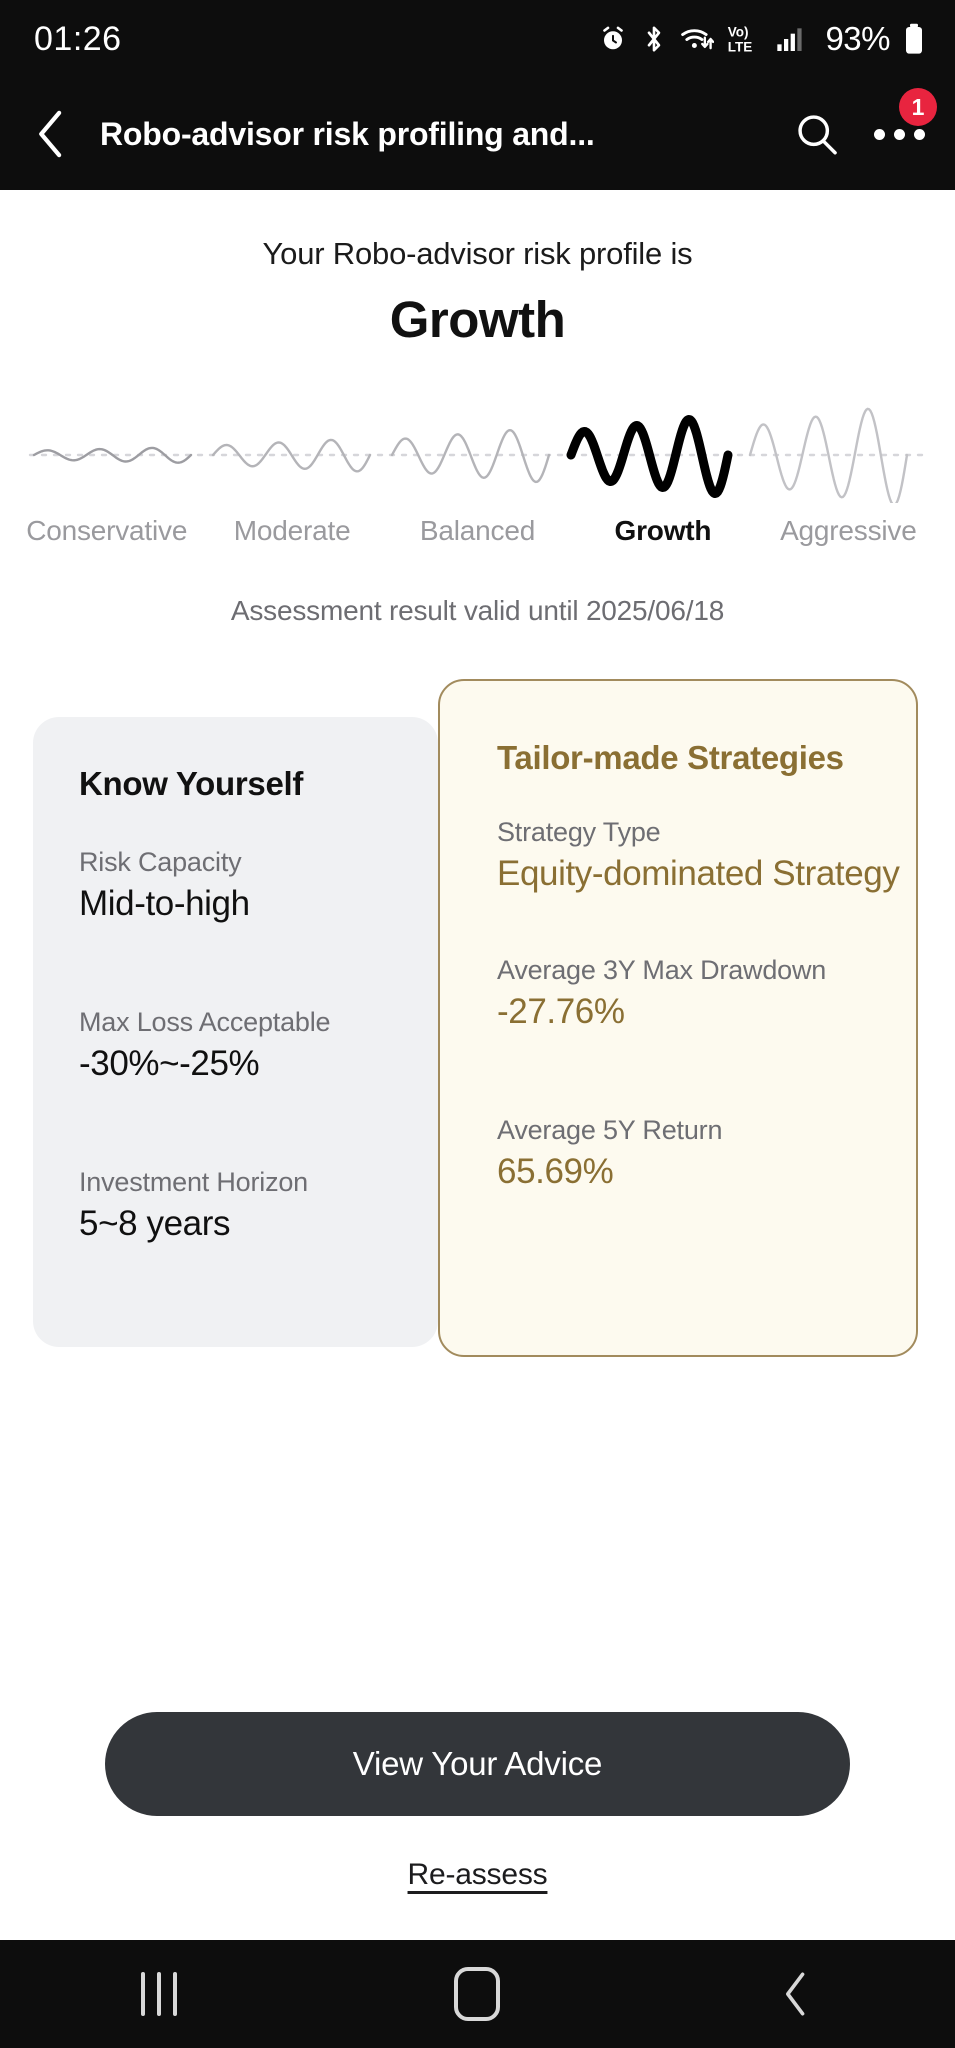 The width and height of the screenshot is (955, 2048). I want to click on recent-apps-icon, so click(159, 1994).